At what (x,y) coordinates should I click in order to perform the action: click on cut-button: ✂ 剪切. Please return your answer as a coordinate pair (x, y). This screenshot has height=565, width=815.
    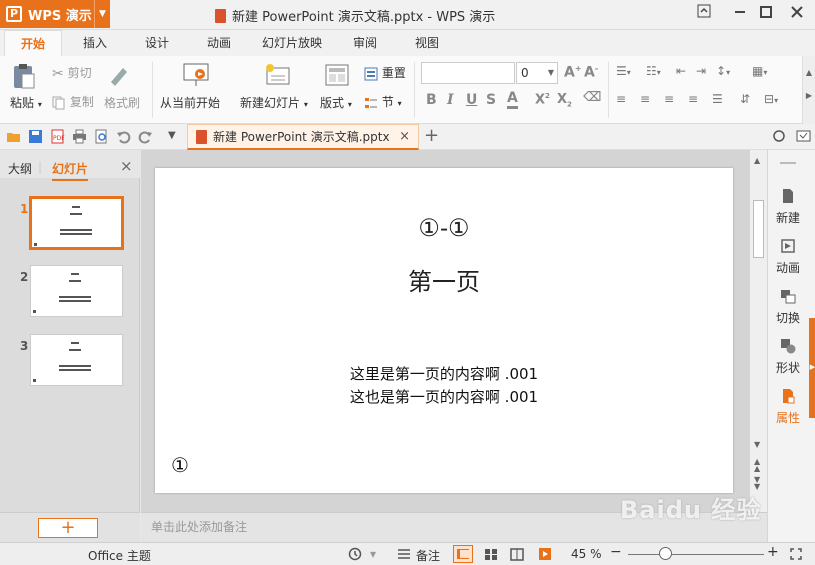
    Looking at the image, I should click on (72, 73).